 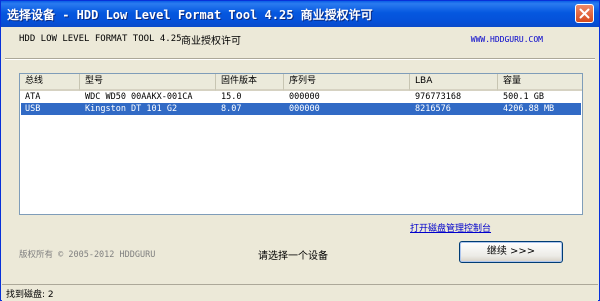 I want to click on cell-capacity: 500.1 GB, so click(x=523, y=97).